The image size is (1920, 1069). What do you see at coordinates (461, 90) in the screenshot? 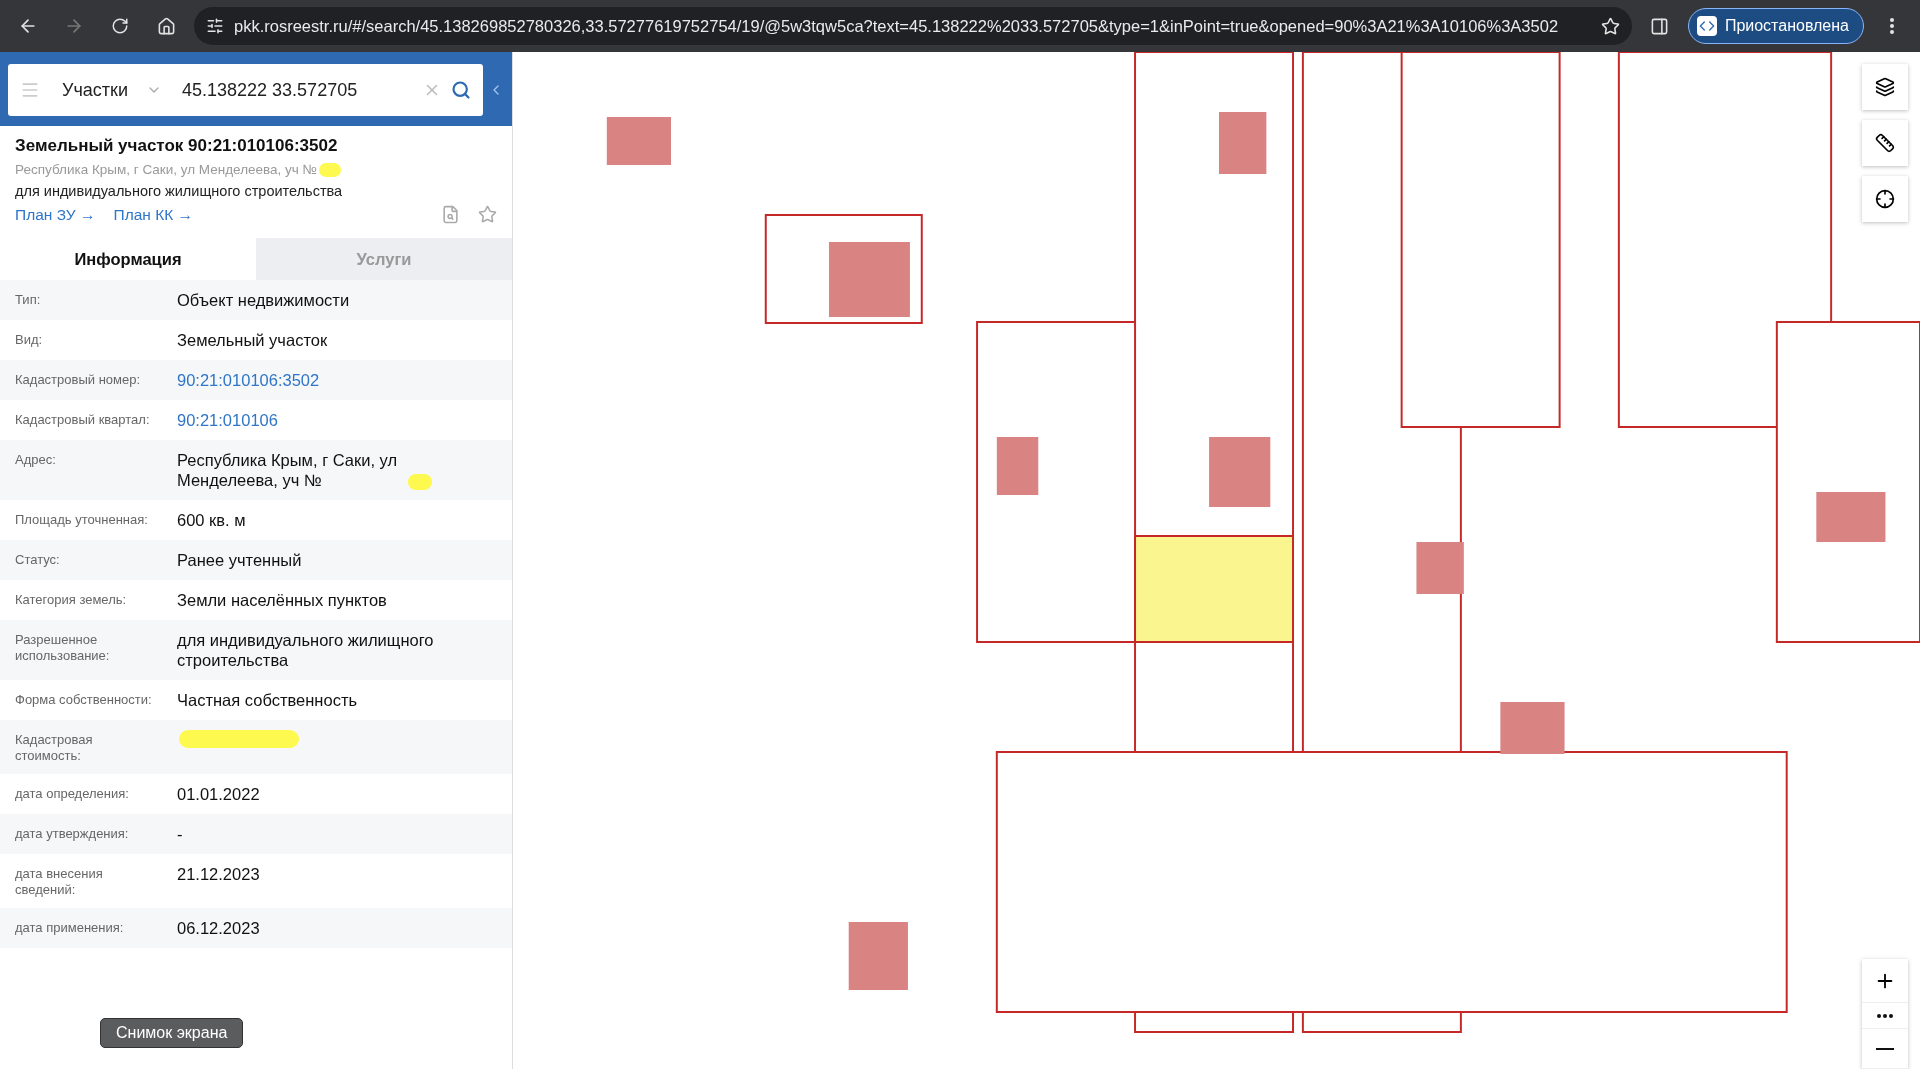
I see `search-icon` at bounding box center [461, 90].